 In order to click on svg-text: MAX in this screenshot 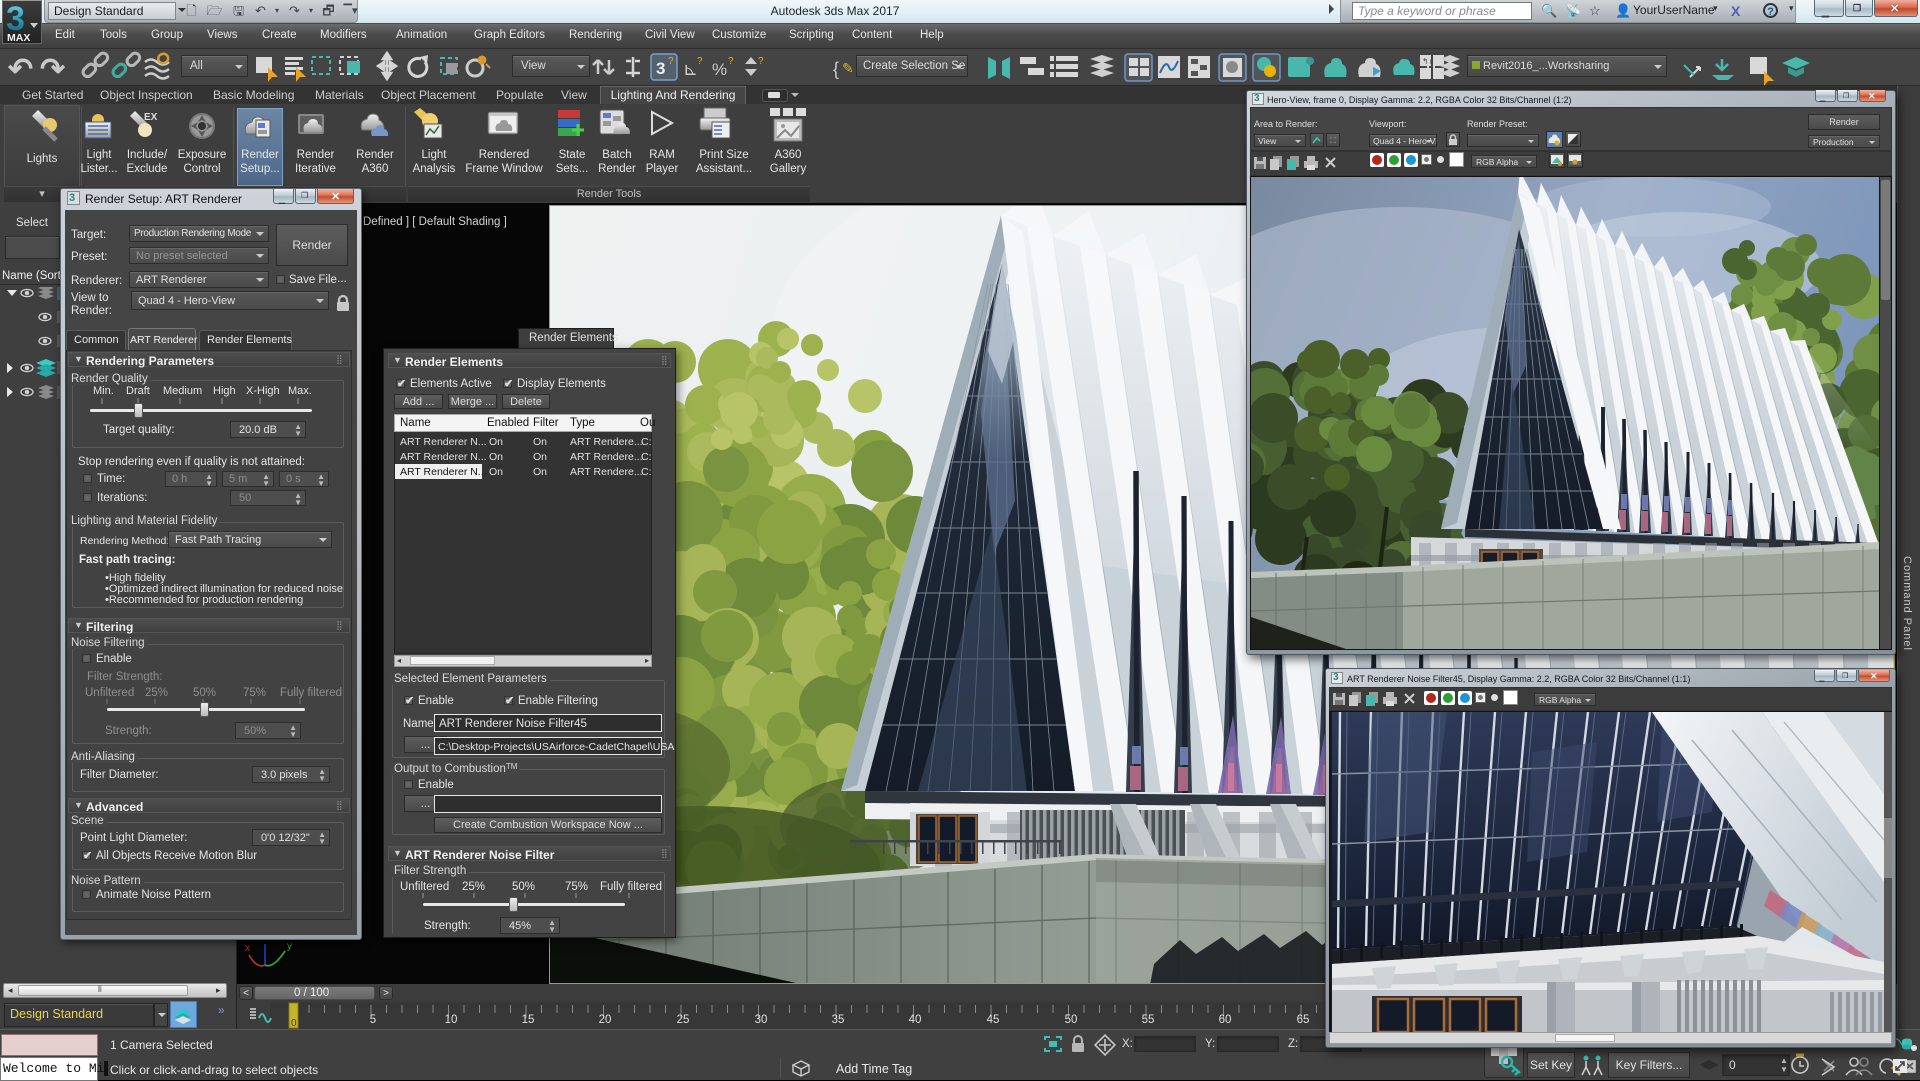, I will do `click(18, 37)`.